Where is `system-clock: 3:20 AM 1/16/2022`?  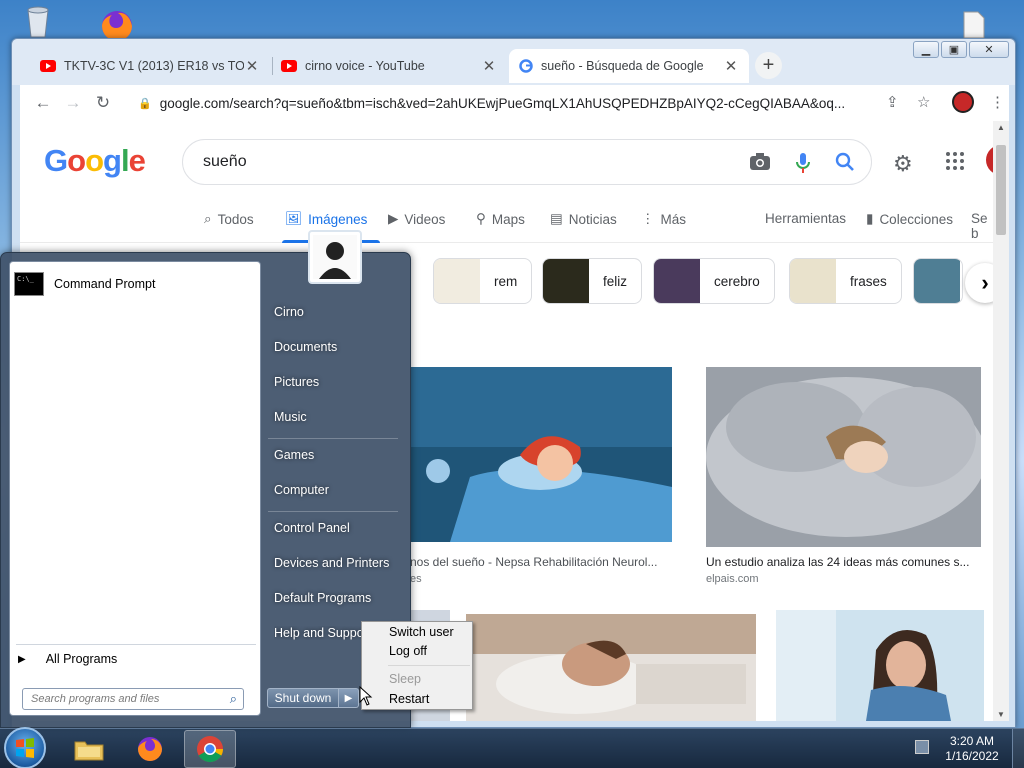
system-clock: 3:20 AM 1/16/2022 is located at coordinates (972, 749).